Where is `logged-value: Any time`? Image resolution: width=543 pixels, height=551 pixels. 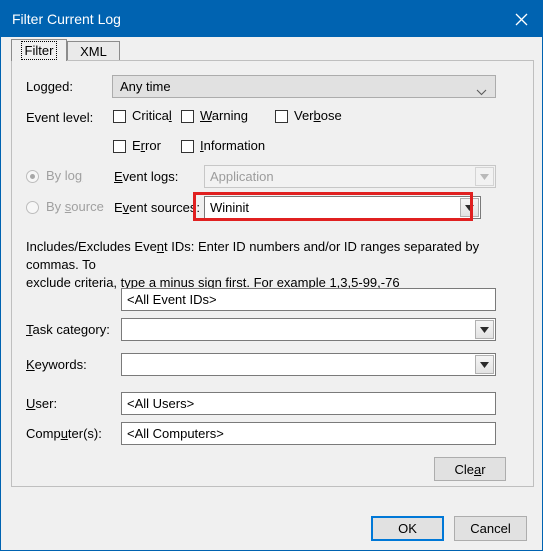 logged-value: Any time is located at coordinates (145, 86).